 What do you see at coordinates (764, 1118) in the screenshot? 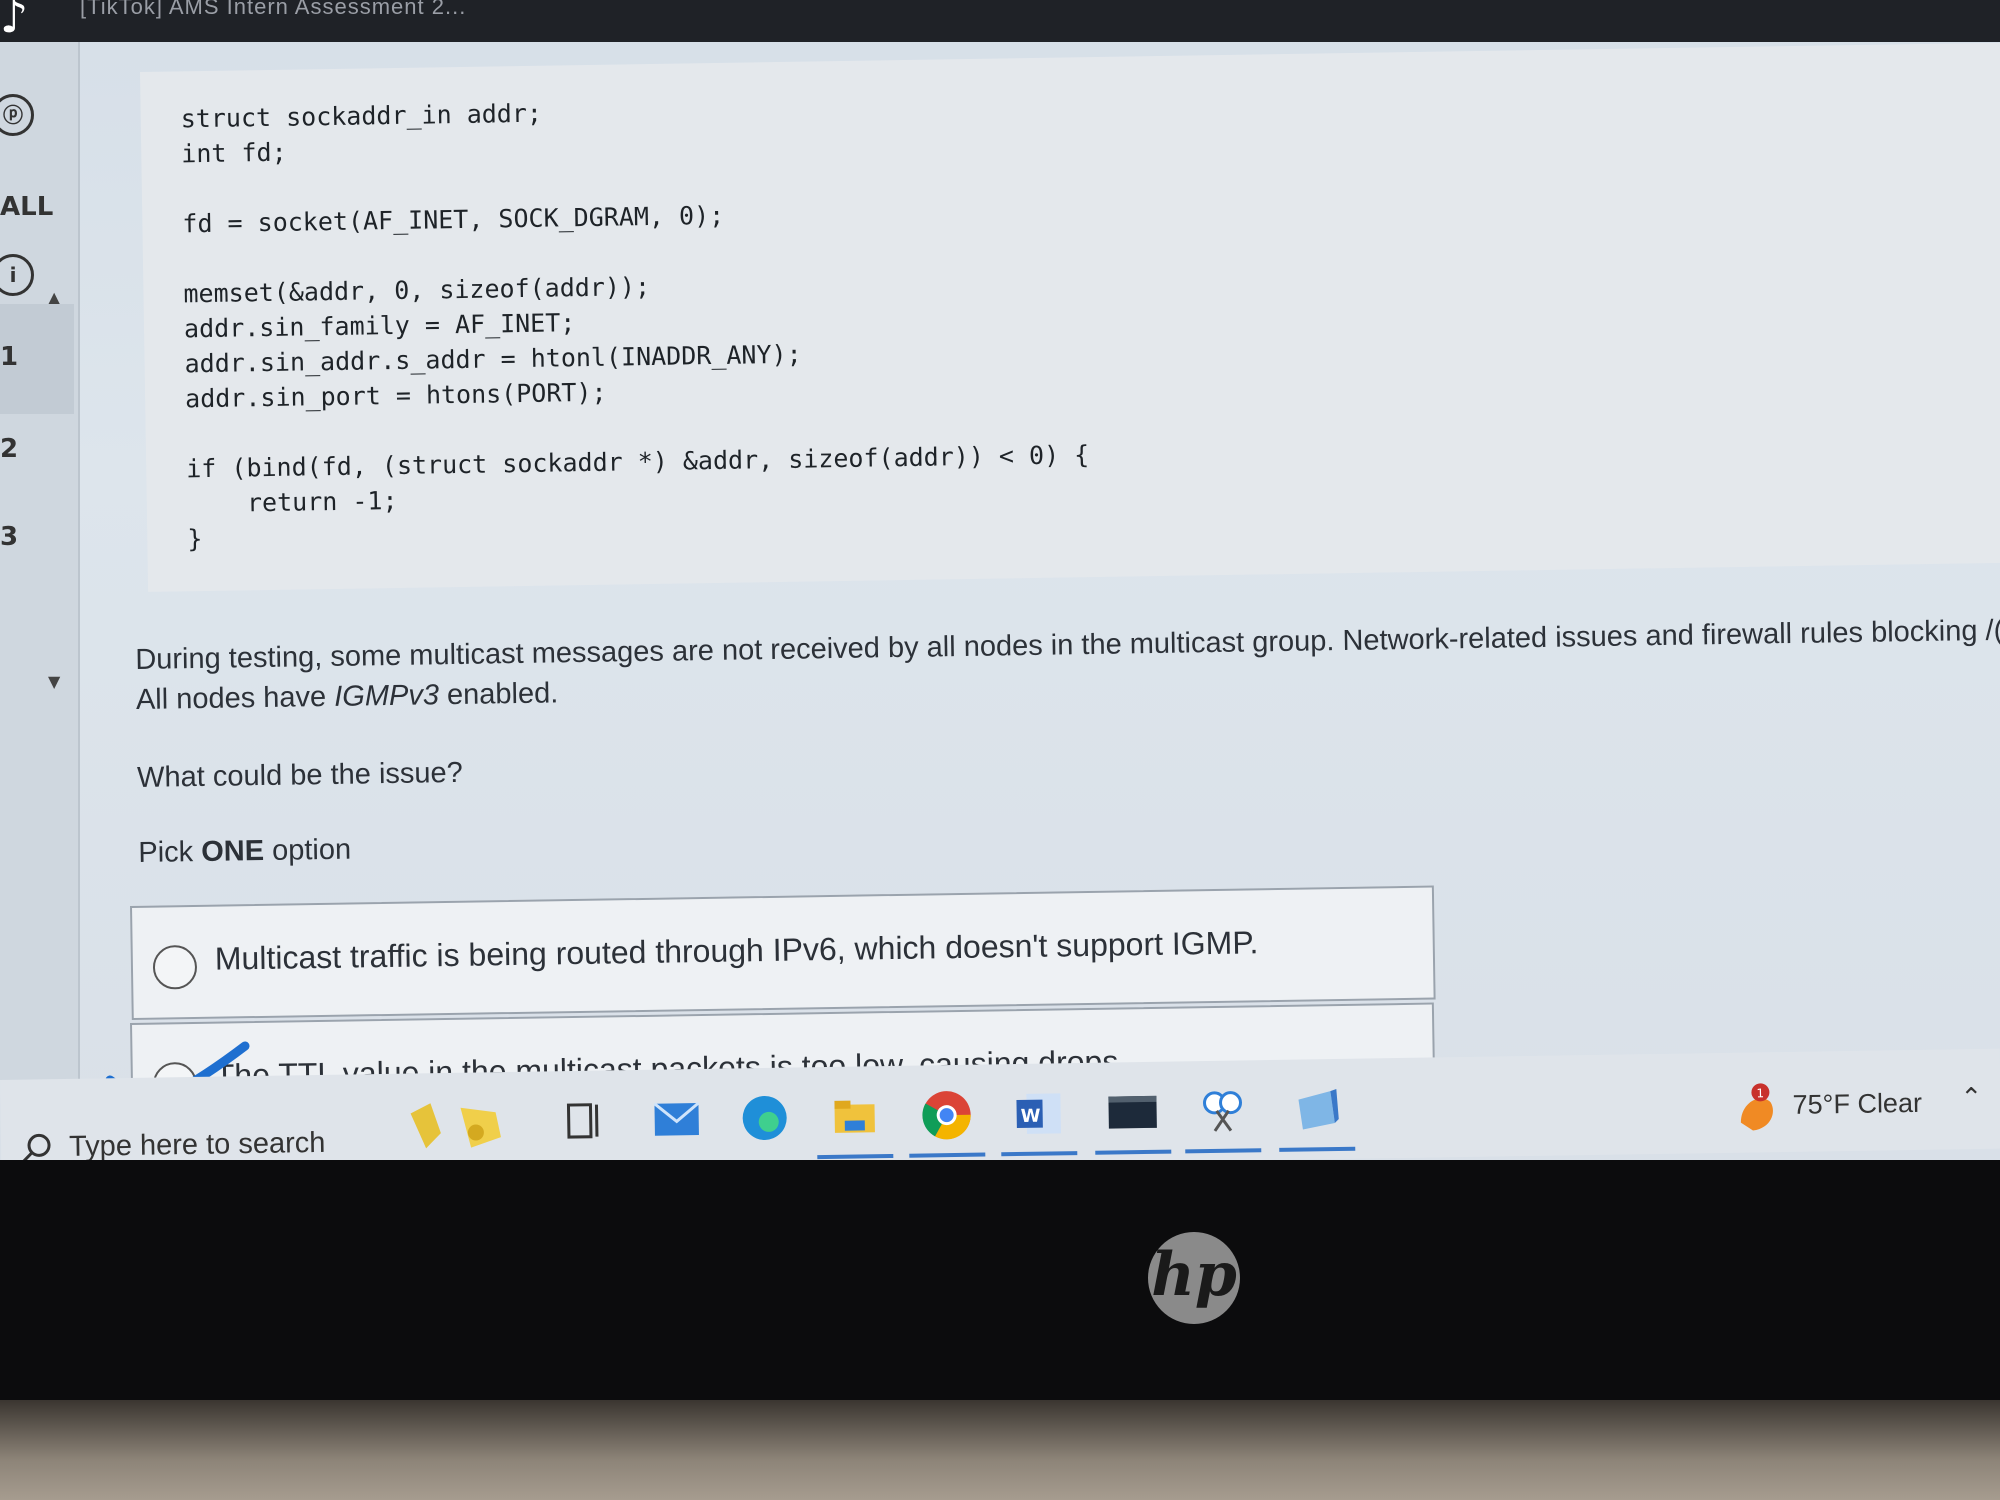
I see `edge-icon` at bounding box center [764, 1118].